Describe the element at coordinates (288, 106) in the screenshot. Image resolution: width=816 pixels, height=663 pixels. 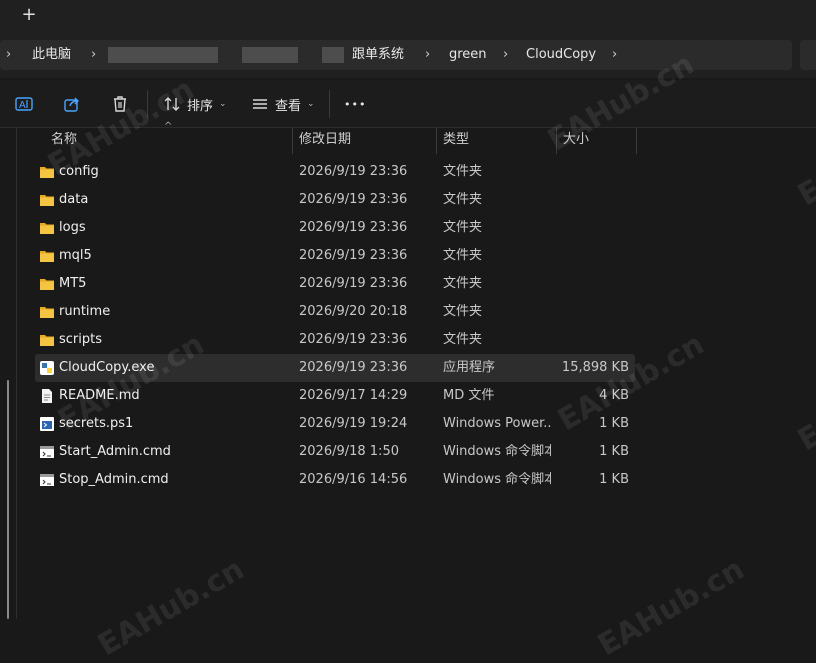
I see `view-label: 查看` at that location.